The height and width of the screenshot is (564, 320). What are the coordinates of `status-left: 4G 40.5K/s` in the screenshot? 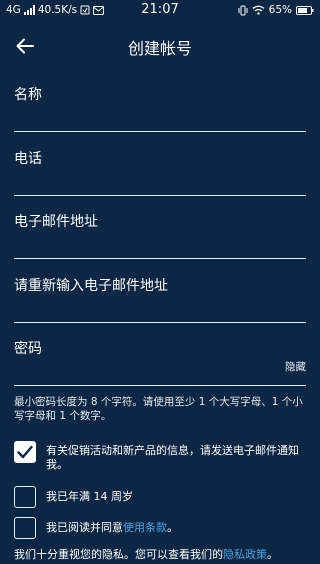 It's located at (55, 10).